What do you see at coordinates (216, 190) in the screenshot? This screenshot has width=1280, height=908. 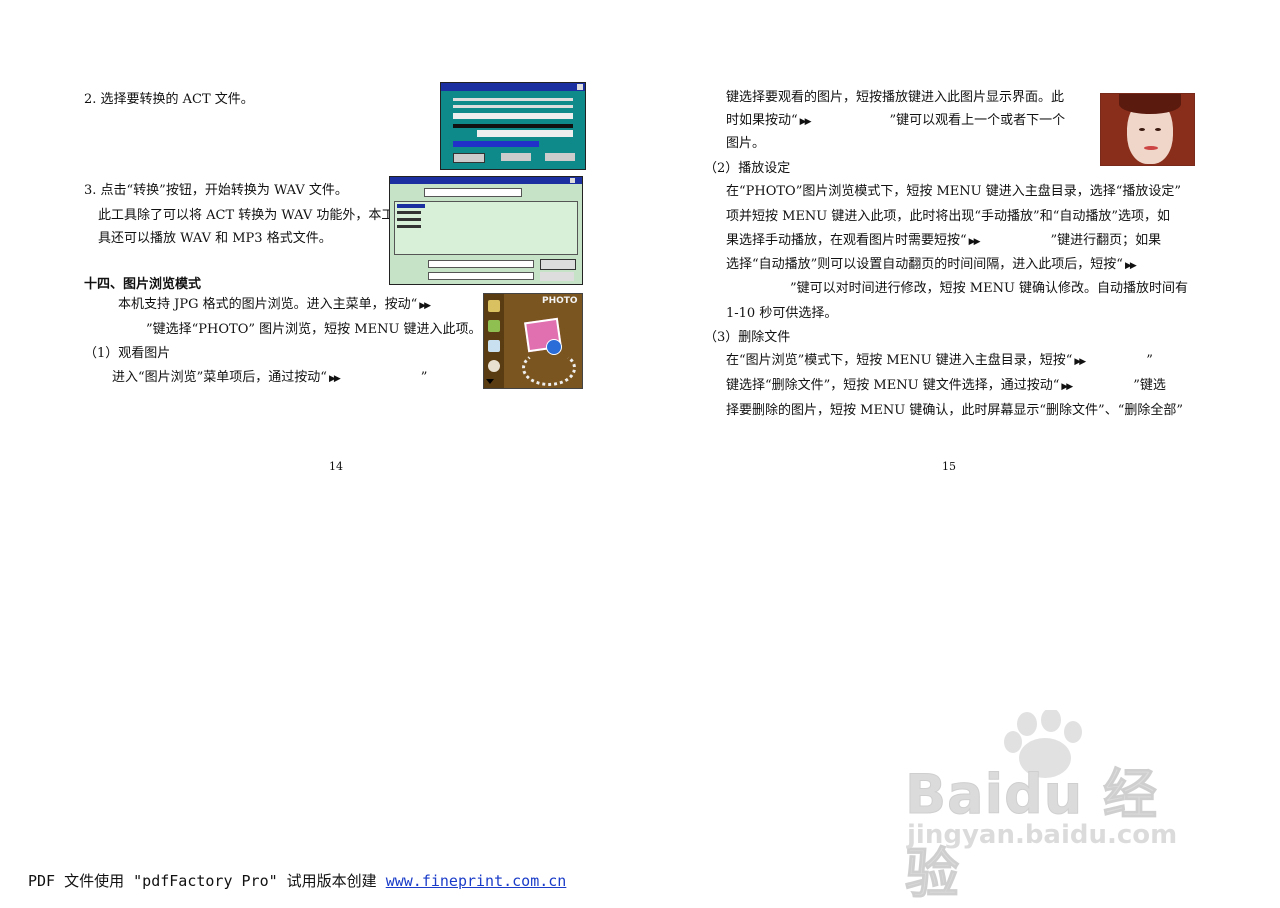 I see `step-3-text: 3. 点击“转换”按钮，开始转换为 WAV 文件。` at bounding box center [216, 190].